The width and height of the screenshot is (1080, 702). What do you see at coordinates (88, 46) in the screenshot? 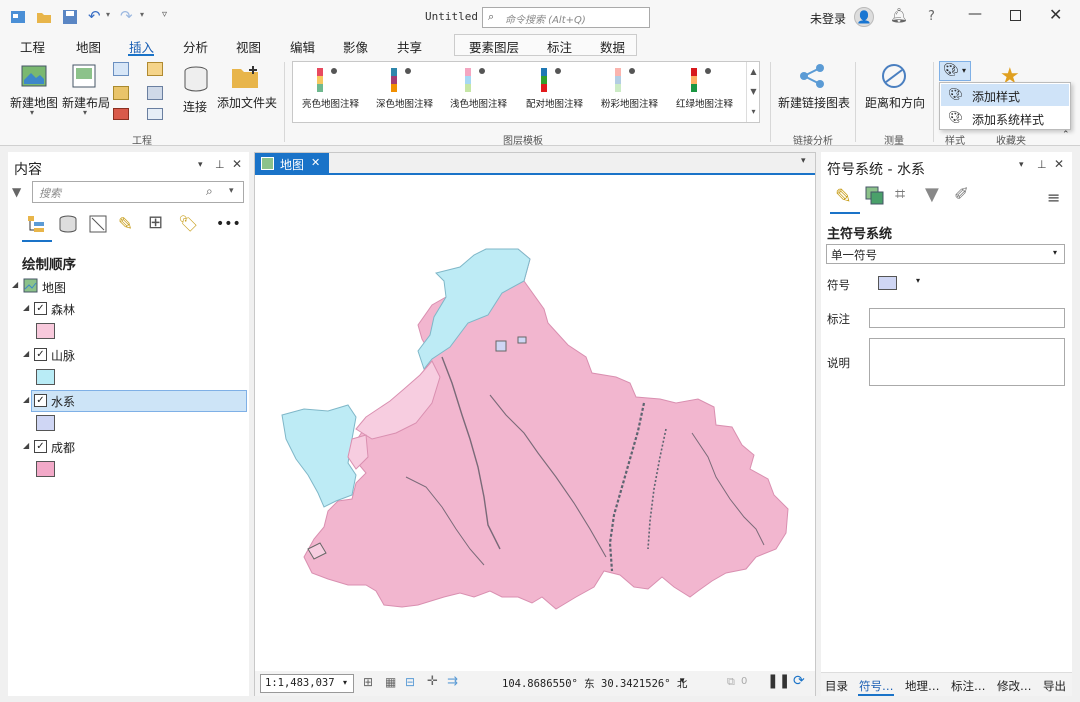
I see `tab-map: 地图` at bounding box center [88, 46].